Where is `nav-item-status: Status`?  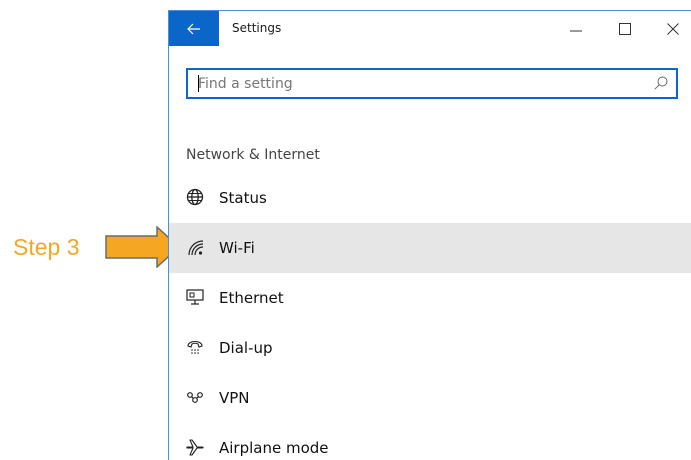
nav-item-status: Status is located at coordinates (430, 198).